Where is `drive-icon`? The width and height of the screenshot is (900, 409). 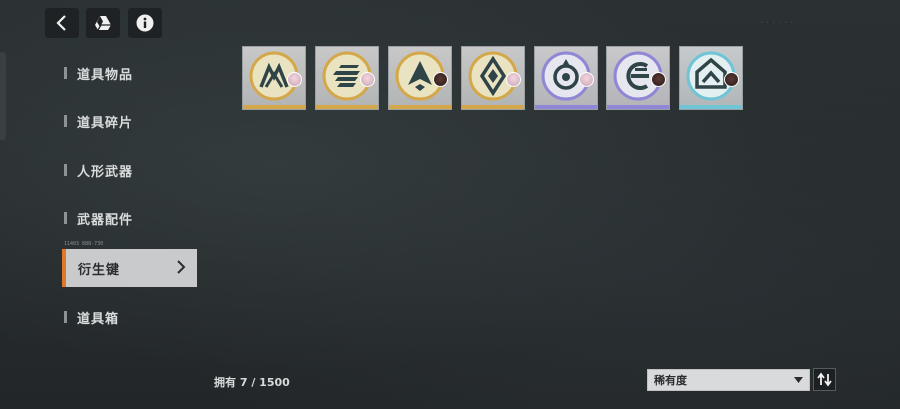 drive-icon is located at coordinates (103, 23).